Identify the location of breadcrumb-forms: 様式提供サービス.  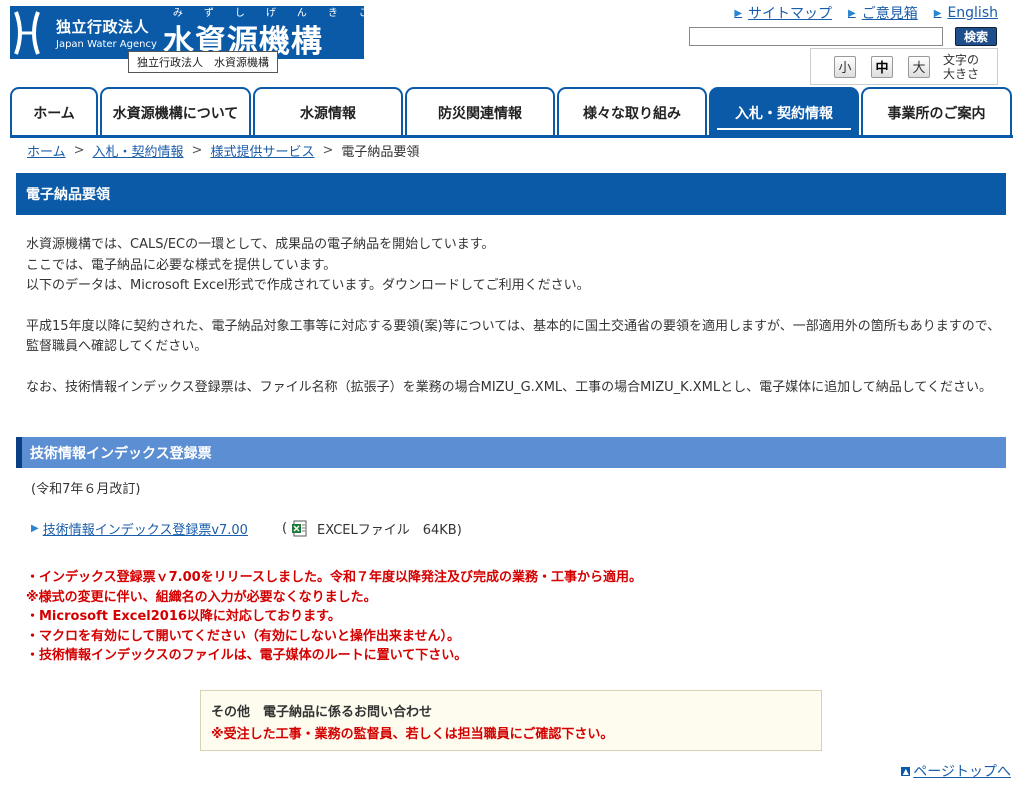
(262, 150).